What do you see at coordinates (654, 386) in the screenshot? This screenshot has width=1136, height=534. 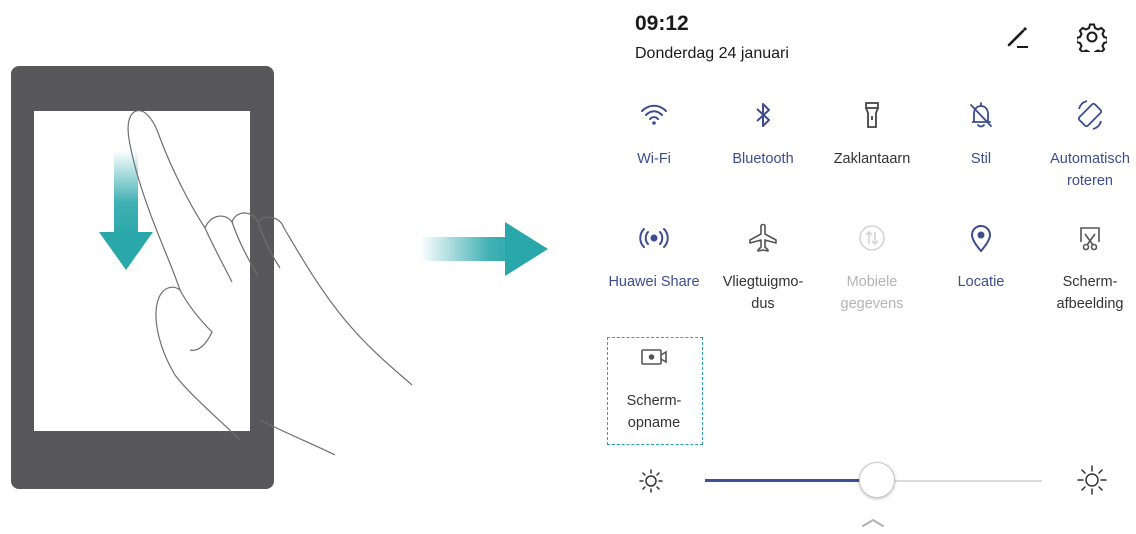 I see `tile-screen-record: Scherm-opname` at bounding box center [654, 386].